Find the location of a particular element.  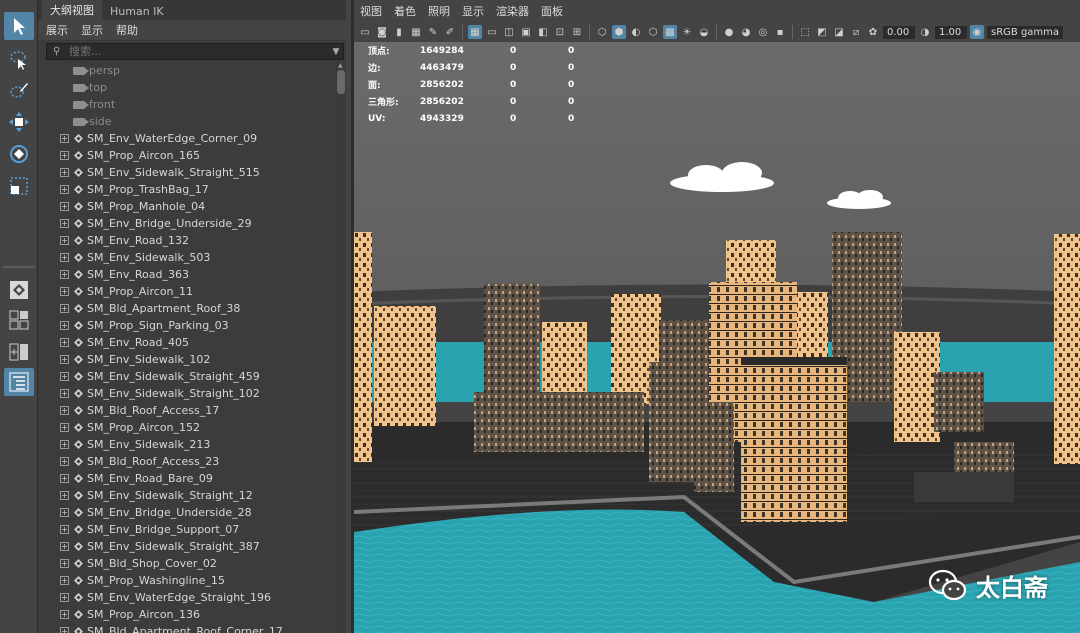

resolution-gate-icon: ◫ is located at coordinates (509, 32).